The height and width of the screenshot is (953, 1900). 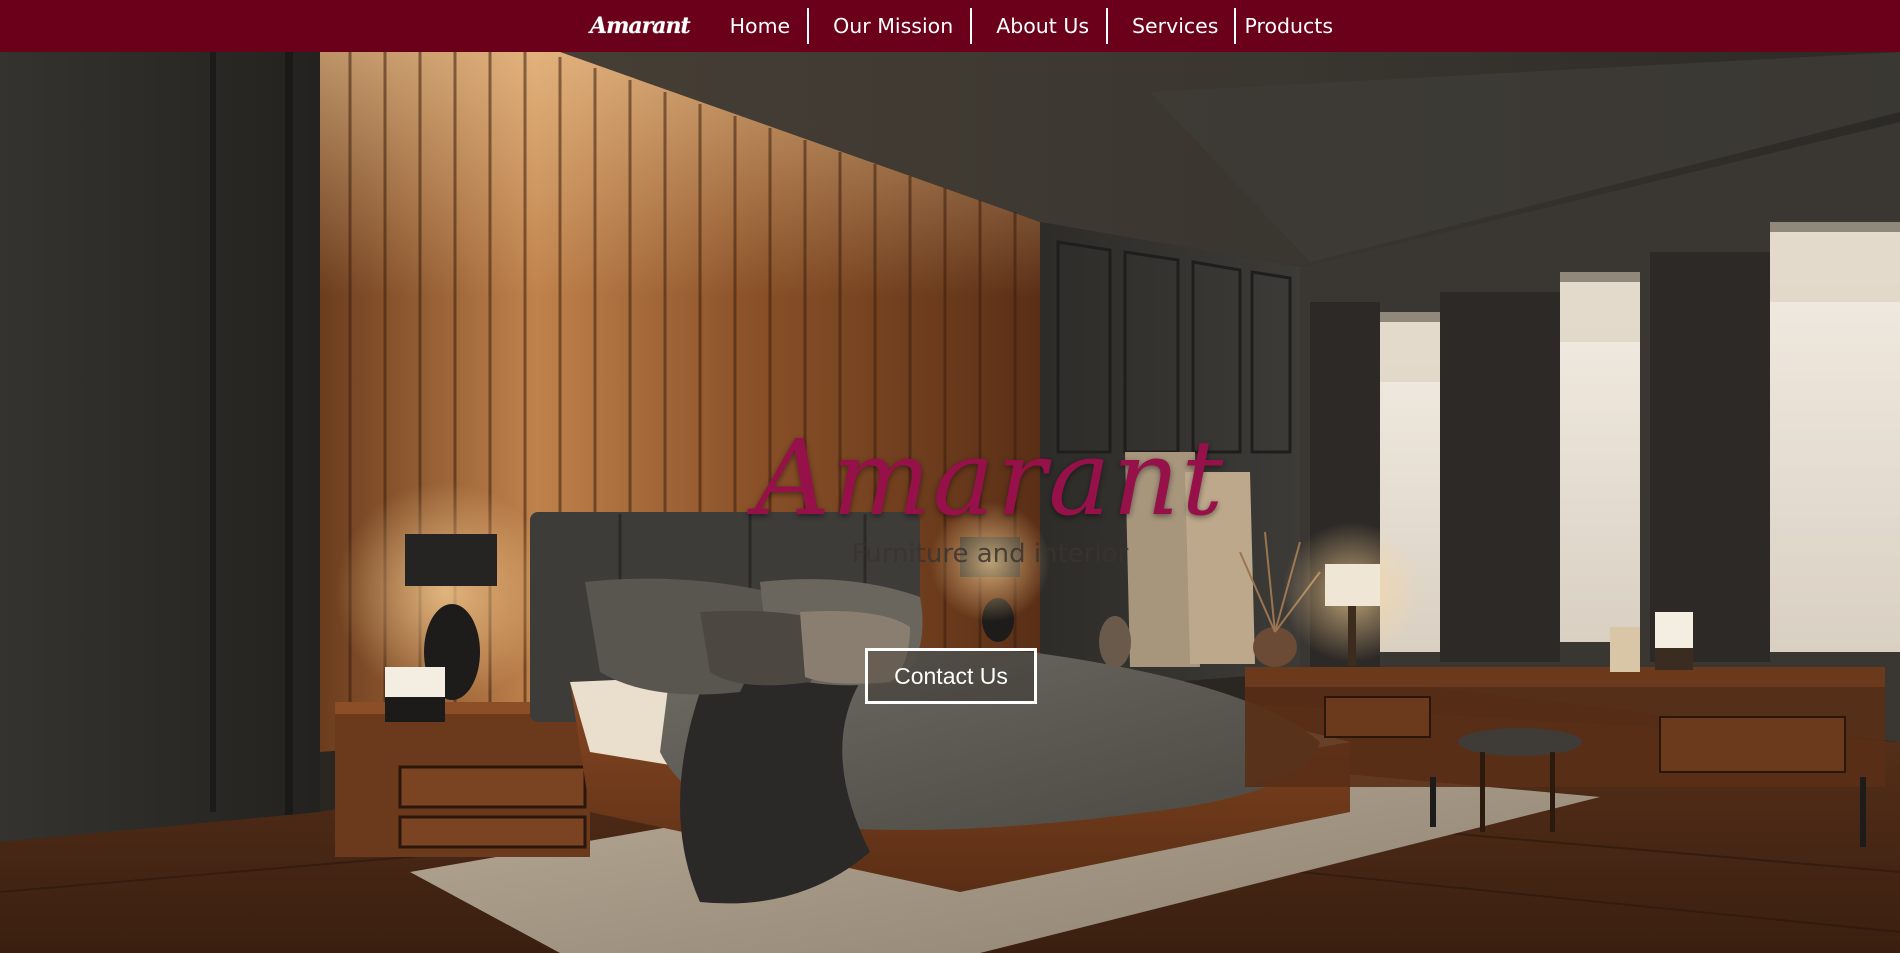 I want to click on nav-item-services: Services, so click(x=1171, y=26).